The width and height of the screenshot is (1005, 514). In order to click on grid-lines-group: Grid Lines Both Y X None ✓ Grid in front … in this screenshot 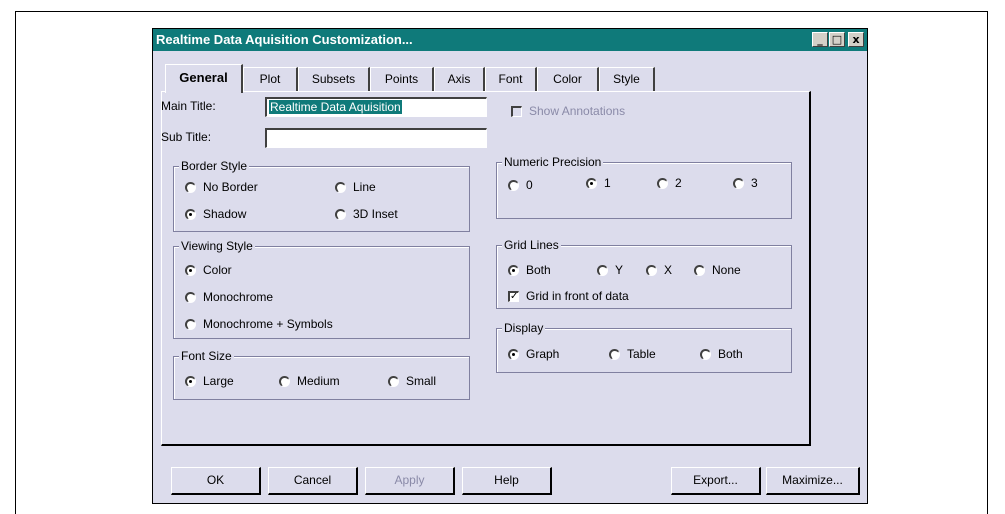, I will do `click(644, 273)`.